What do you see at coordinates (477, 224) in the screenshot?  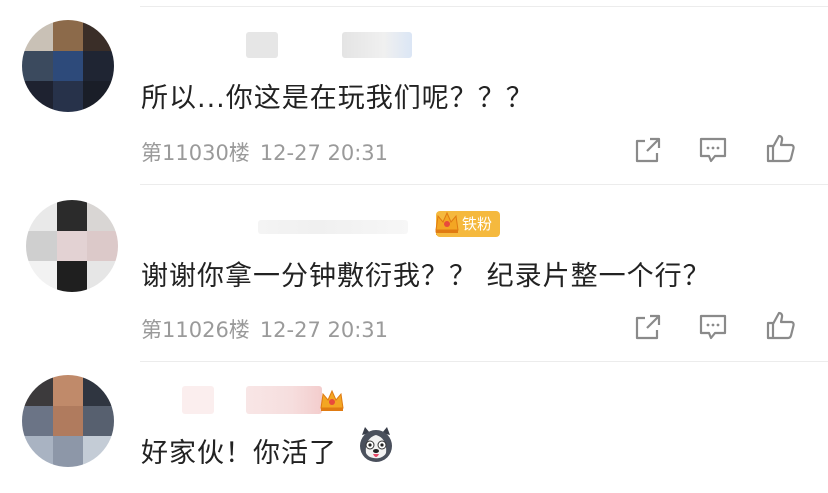 I see `fan-badge-label: 铁粉` at bounding box center [477, 224].